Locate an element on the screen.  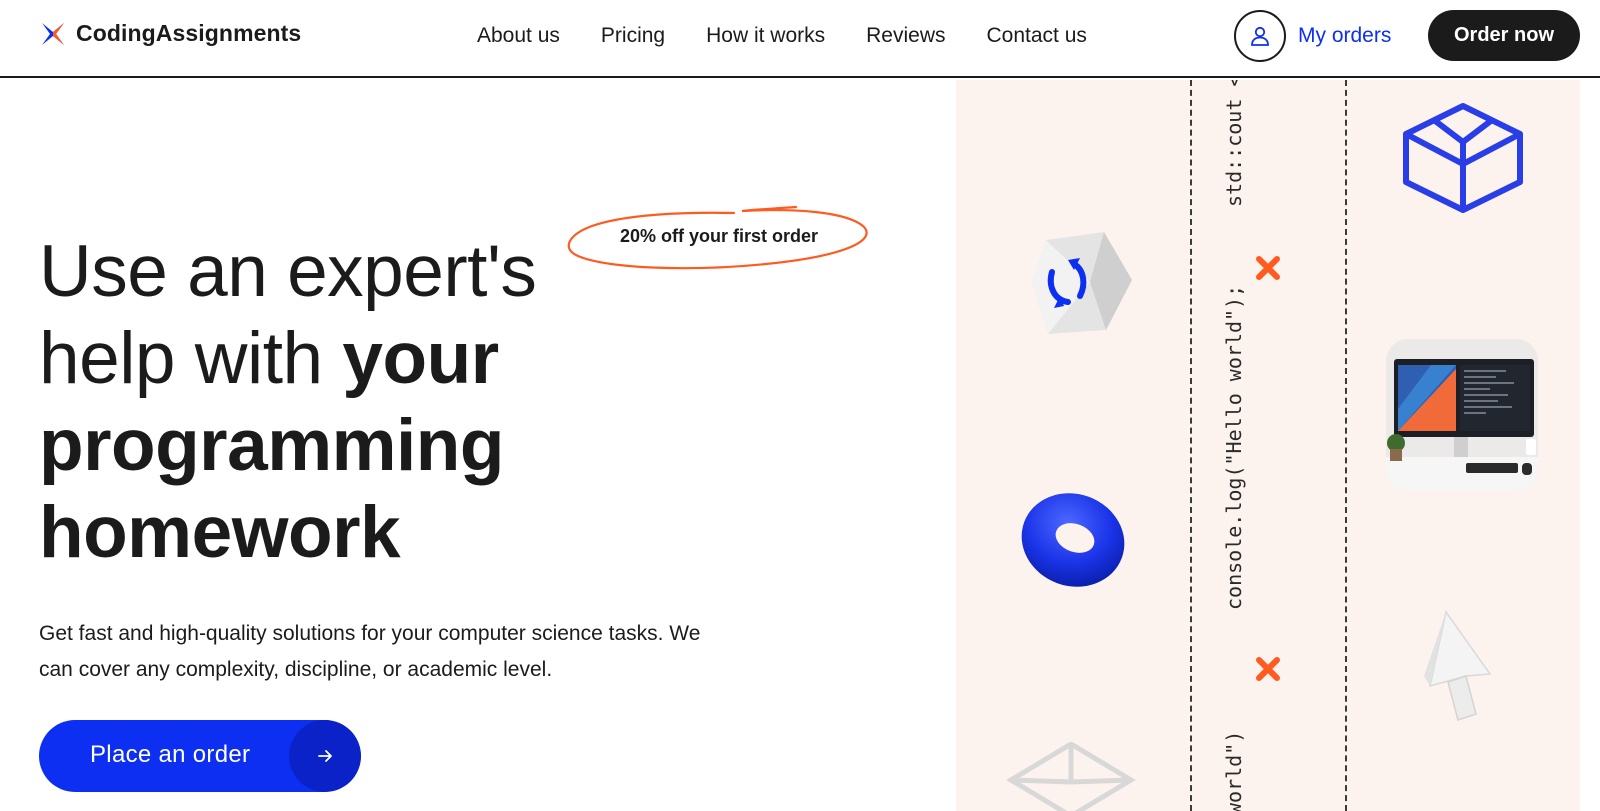
nav-how-it-works: How it works is located at coordinates (765, 36).